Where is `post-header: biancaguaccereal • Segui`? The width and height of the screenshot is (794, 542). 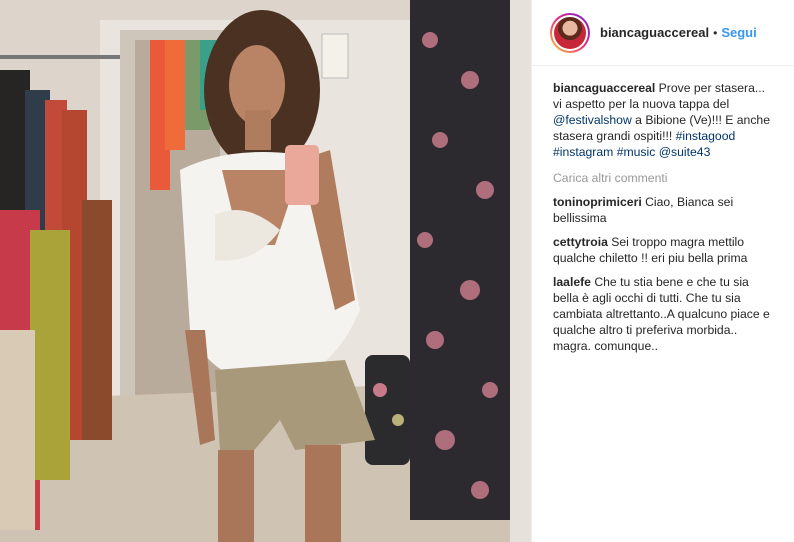
post-header: biancaguaccereal • Segui is located at coordinates (663, 33).